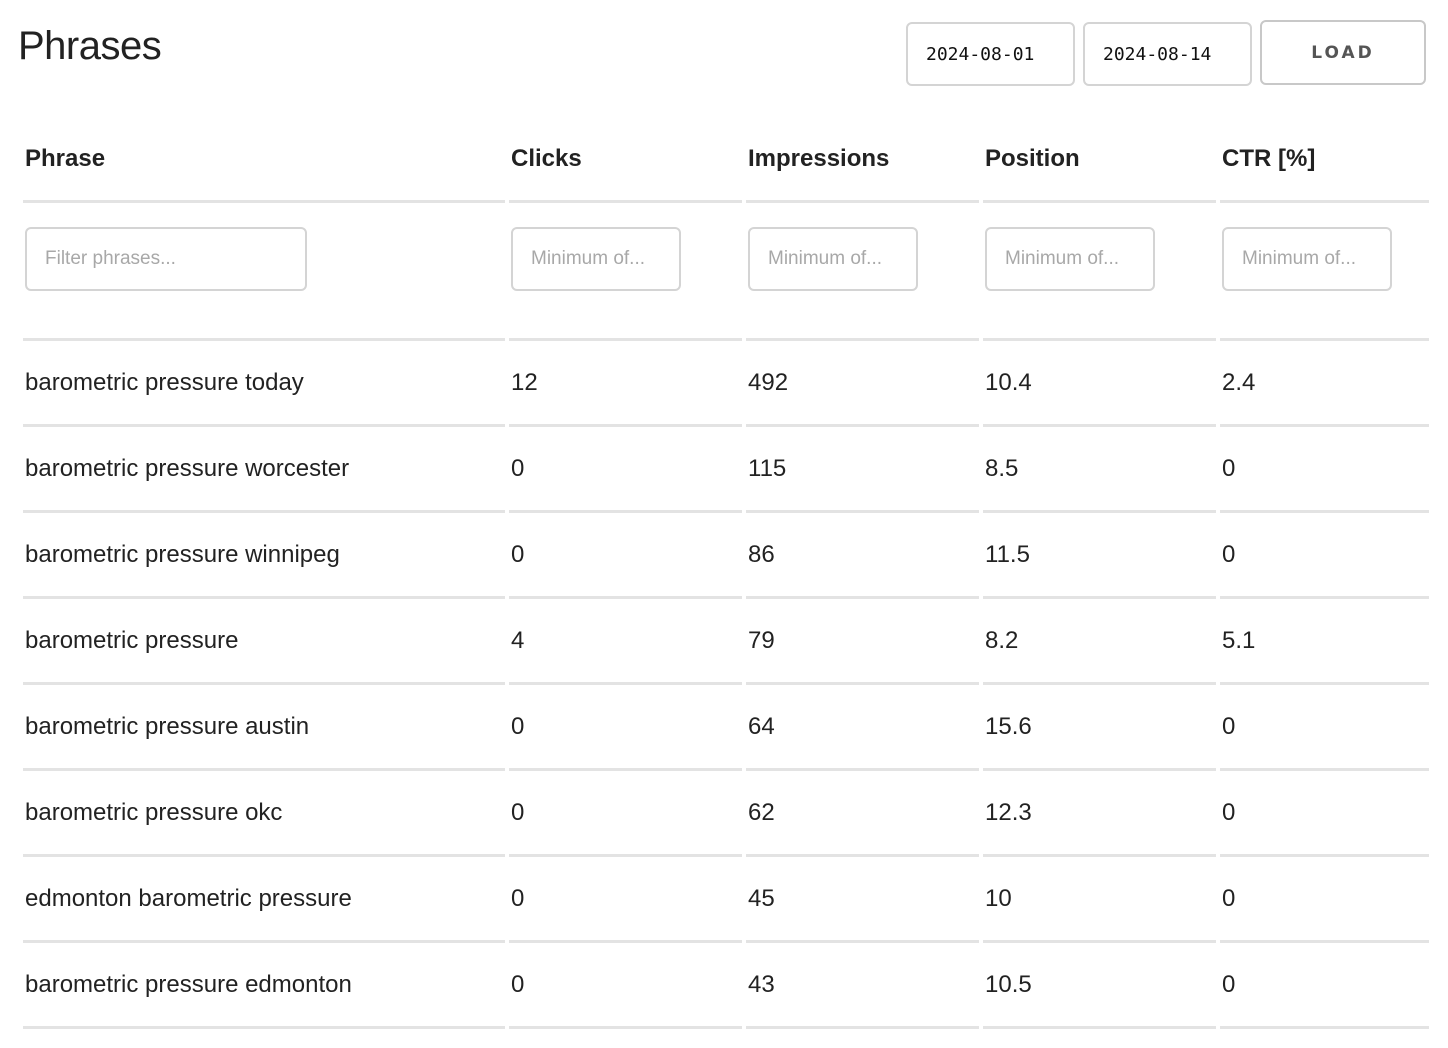  I want to click on impressions-cell: 115, so click(862, 470).